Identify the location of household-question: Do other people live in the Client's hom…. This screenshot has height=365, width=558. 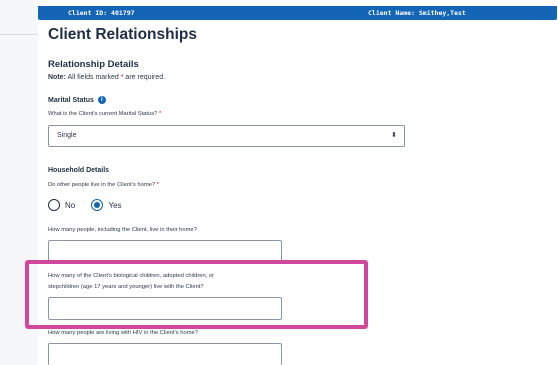
(103, 185).